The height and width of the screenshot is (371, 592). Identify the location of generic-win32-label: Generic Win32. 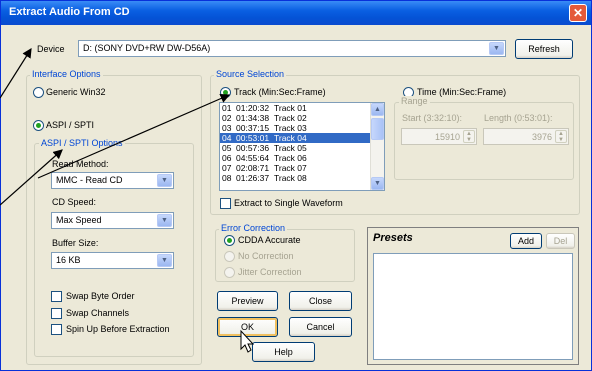
(76, 92).